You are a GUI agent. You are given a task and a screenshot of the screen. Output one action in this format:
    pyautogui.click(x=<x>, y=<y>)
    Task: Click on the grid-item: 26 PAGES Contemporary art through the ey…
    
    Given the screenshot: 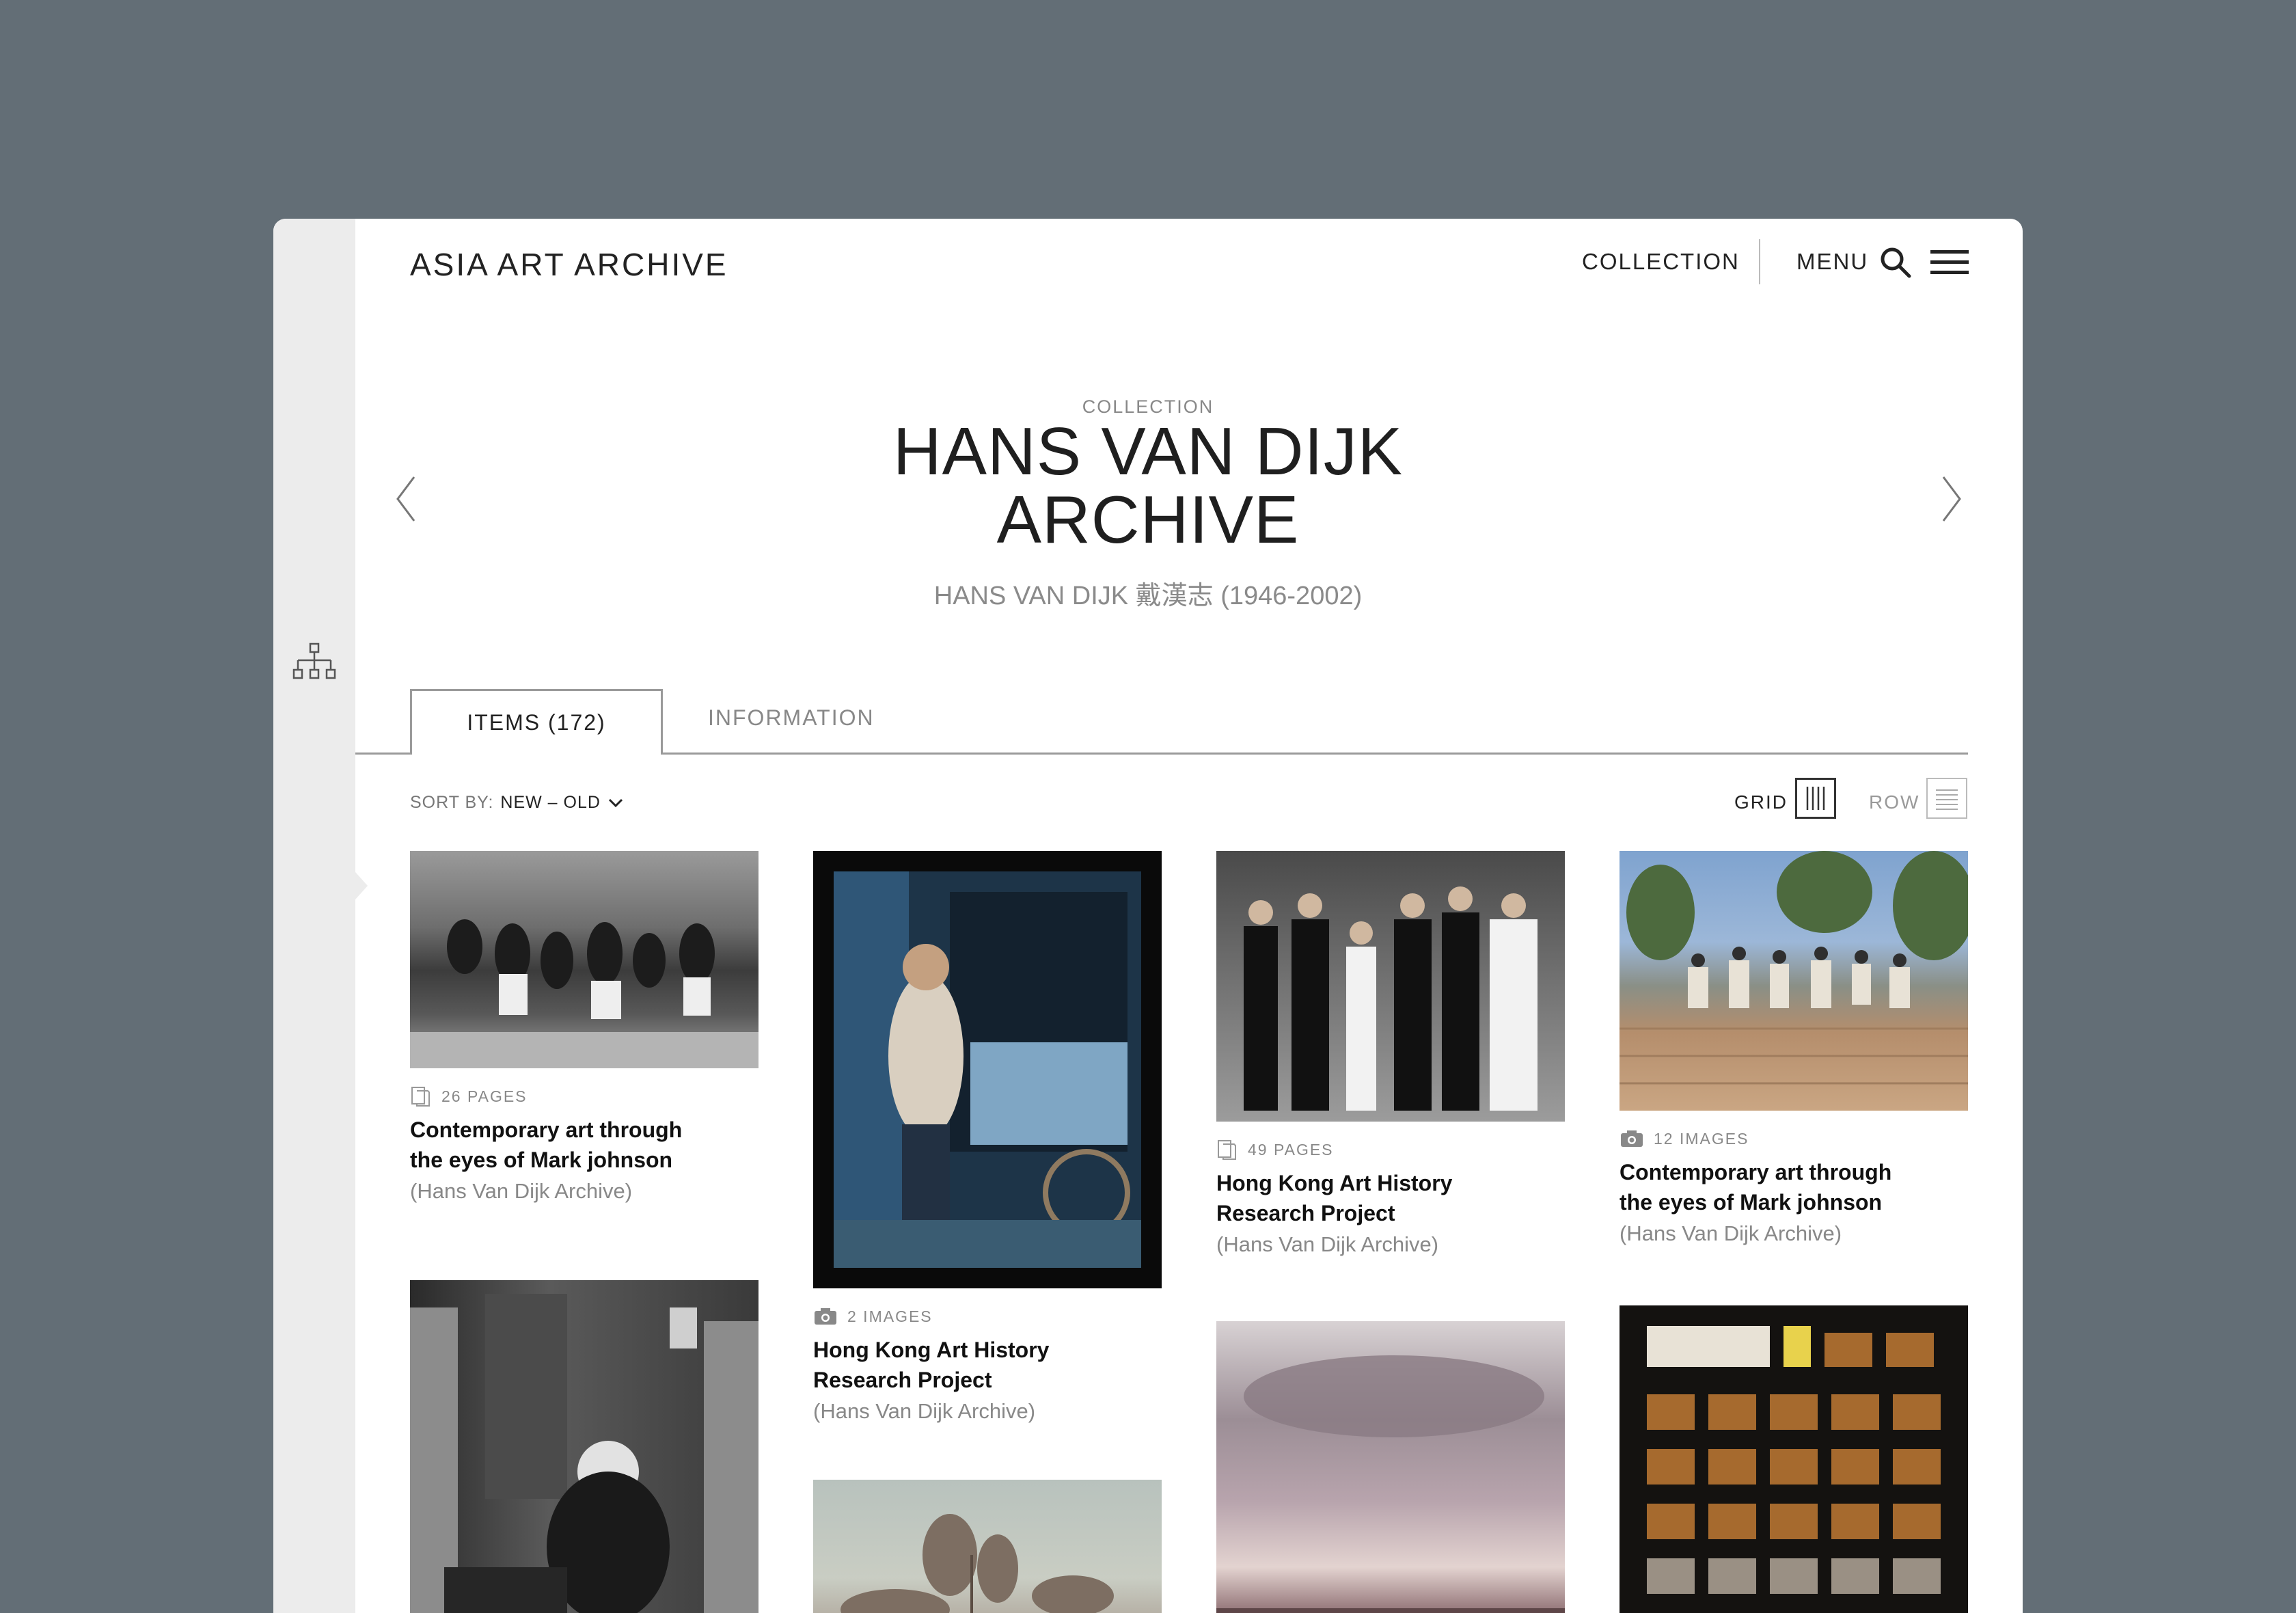 What is the action you would take?
    pyautogui.click(x=584, y=1027)
    